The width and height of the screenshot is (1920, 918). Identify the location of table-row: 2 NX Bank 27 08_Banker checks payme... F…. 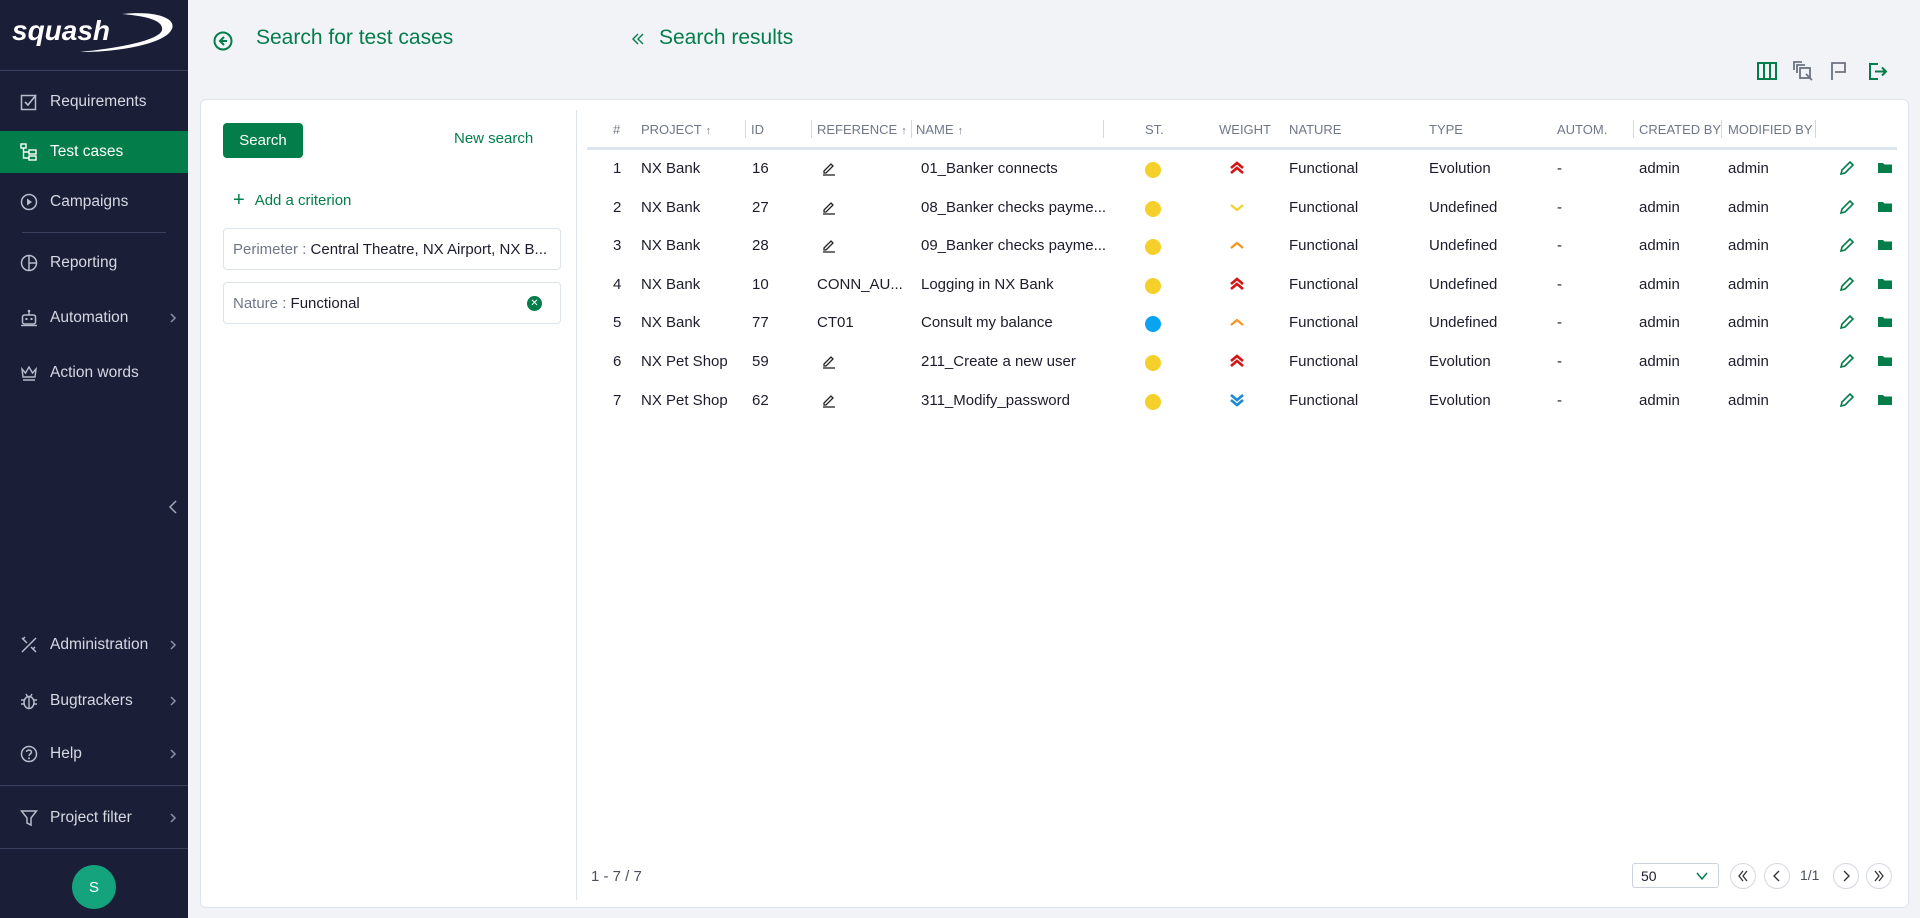
(1242, 208).